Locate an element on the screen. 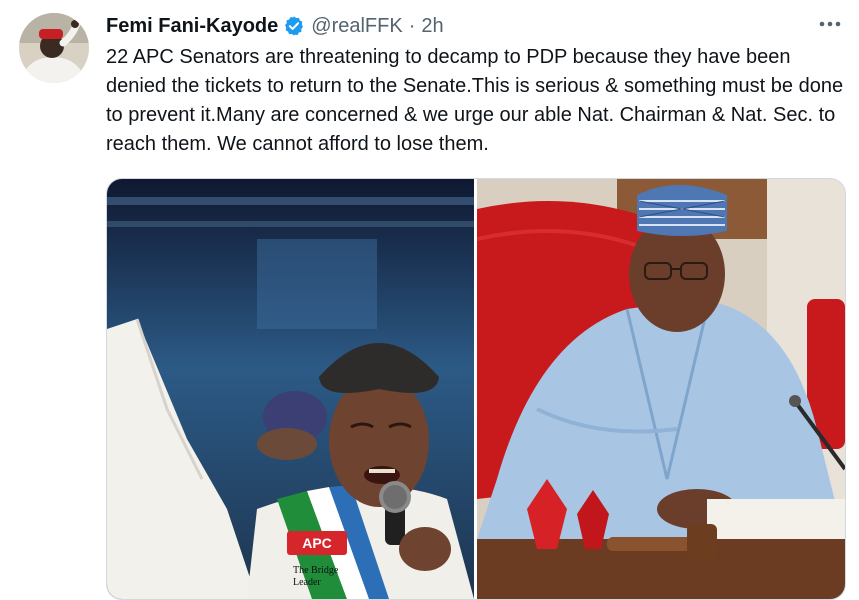 The height and width of the screenshot is (600, 859). avatar is located at coordinates (54, 48).